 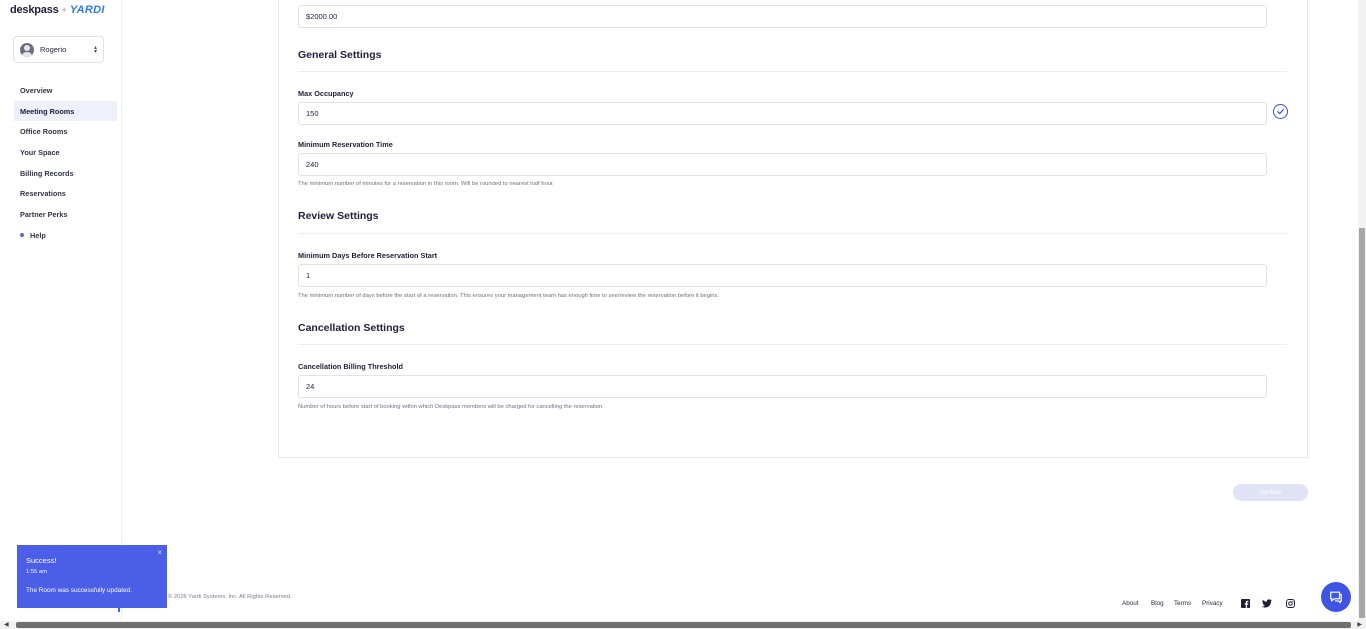 I want to click on logo: deskpass + YARDI, so click(x=57, y=10).